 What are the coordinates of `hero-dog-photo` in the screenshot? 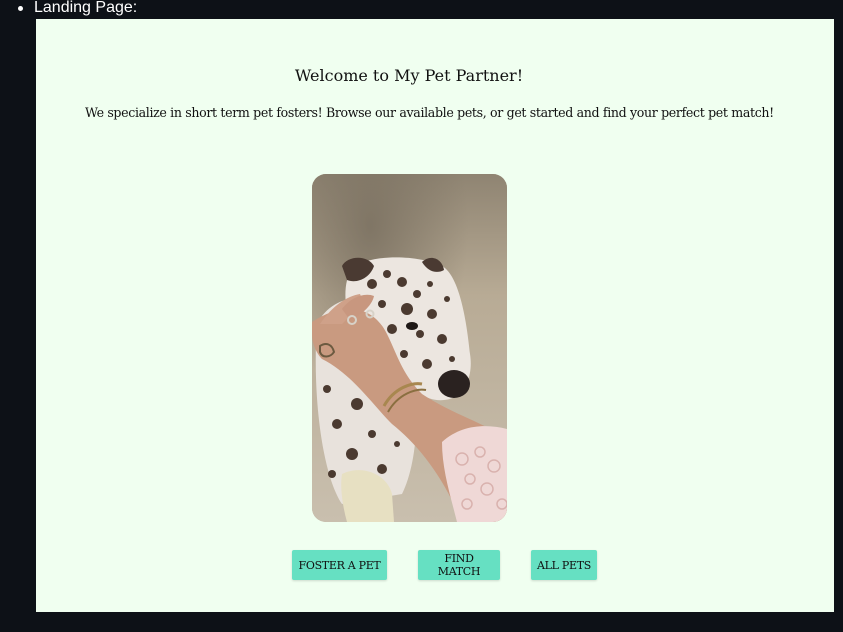 It's located at (409, 348).